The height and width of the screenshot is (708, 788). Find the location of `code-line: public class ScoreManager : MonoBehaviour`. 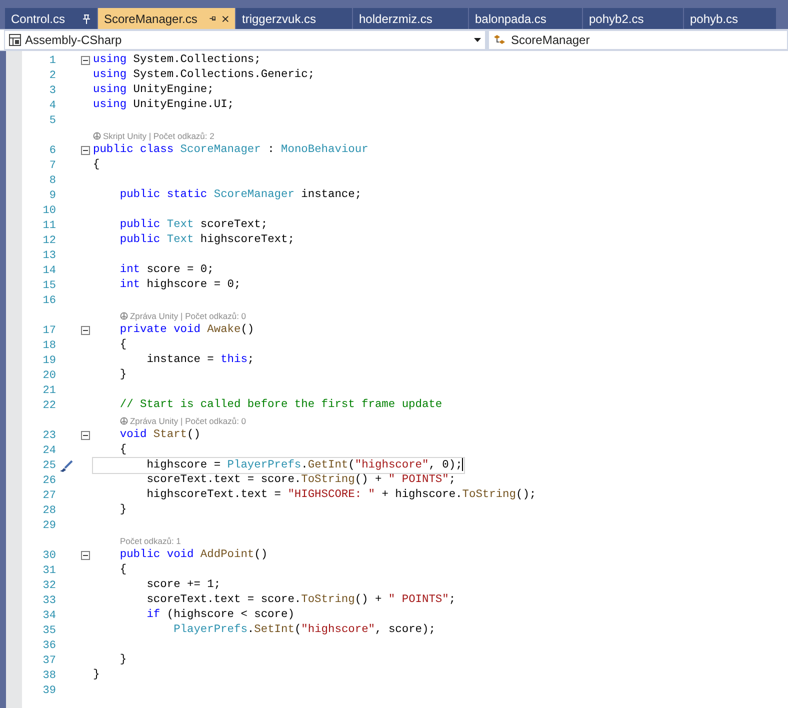

code-line: public class ScoreManager : MonoBehaviour is located at coordinates (230, 150).